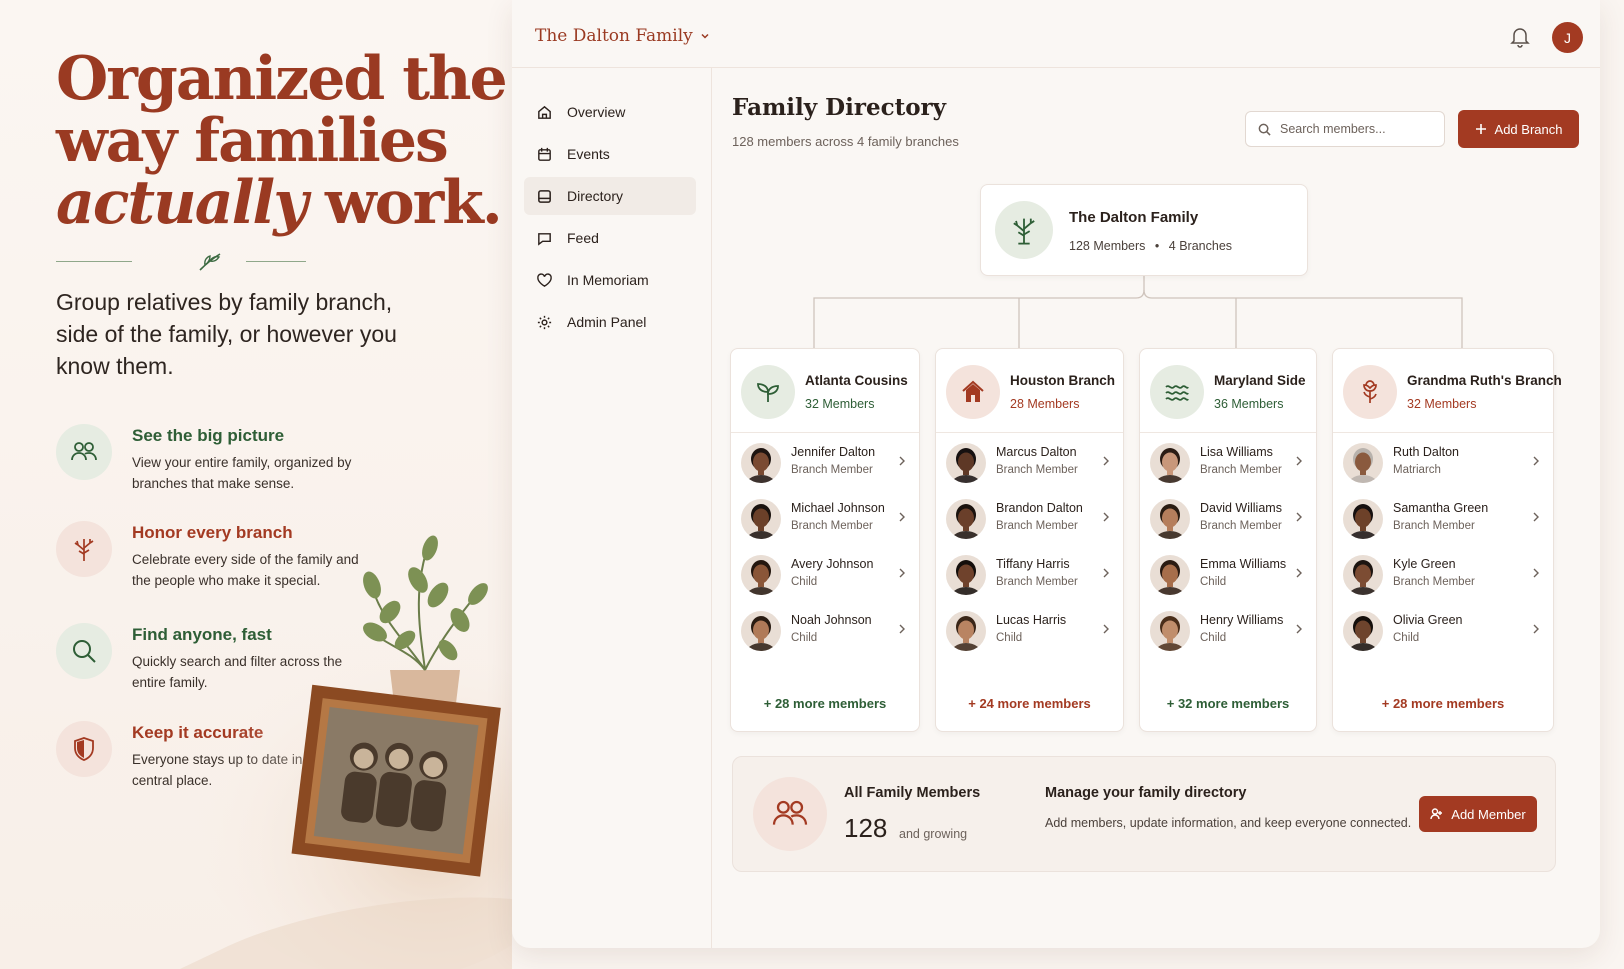  I want to click on member-row: Lisa Williams Branch Member, so click(1228, 463).